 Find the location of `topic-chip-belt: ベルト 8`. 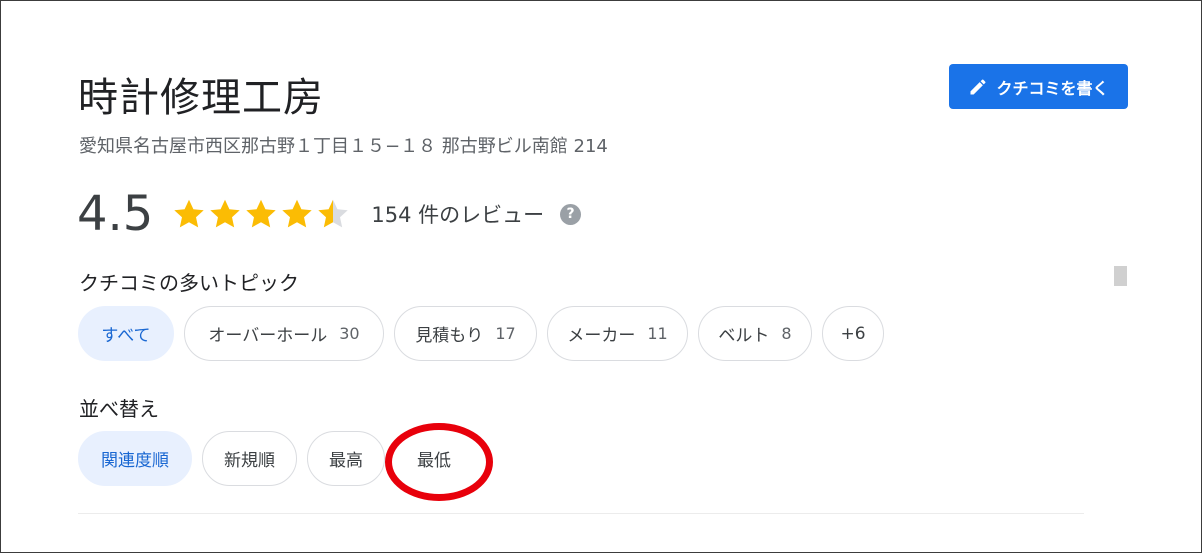

topic-chip-belt: ベルト 8 is located at coordinates (755, 333).